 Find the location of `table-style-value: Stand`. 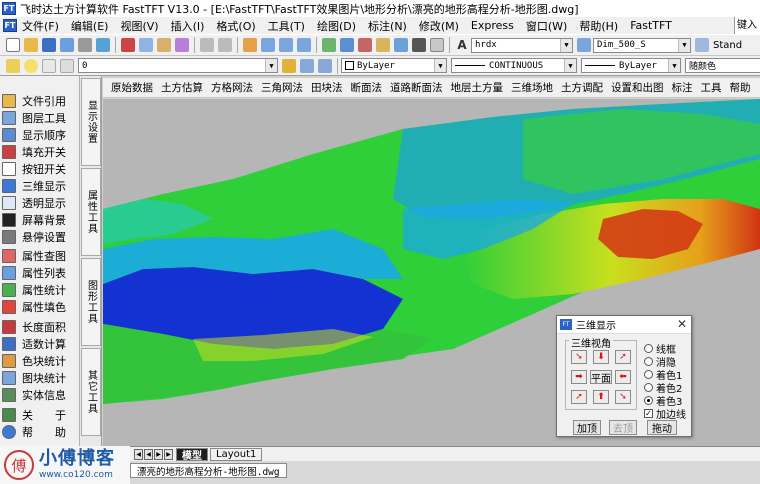

table-style-value: Stand is located at coordinates (727, 45).